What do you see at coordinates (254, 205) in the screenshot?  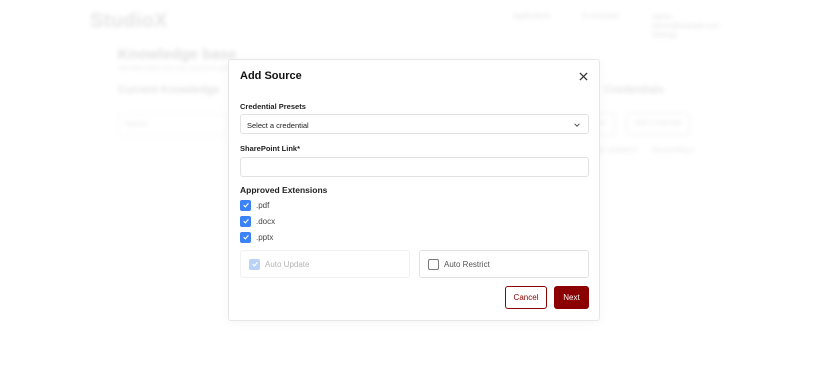 I see `extension-pdf-checkbox: .pdf` at bounding box center [254, 205].